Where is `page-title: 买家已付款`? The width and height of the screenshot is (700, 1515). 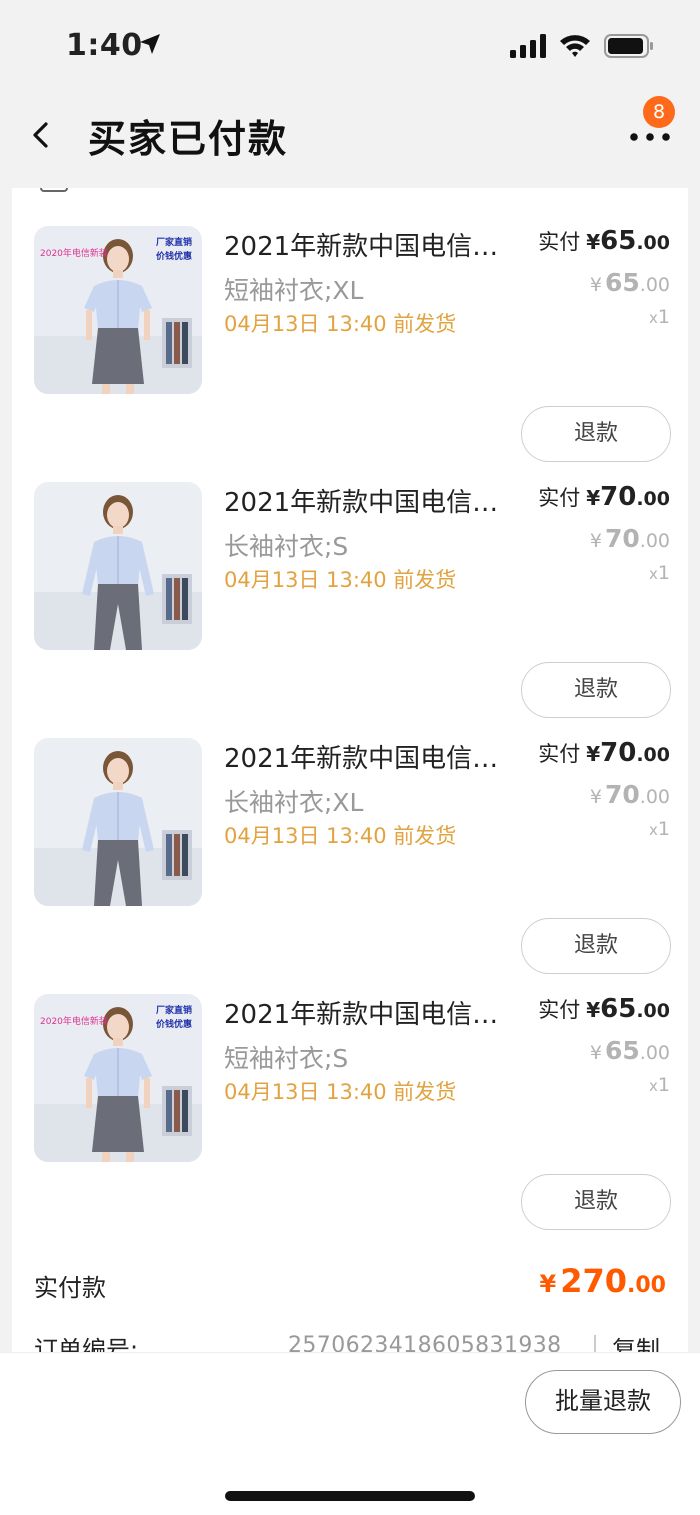 page-title: 买家已付款 is located at coordinates (188, 139).